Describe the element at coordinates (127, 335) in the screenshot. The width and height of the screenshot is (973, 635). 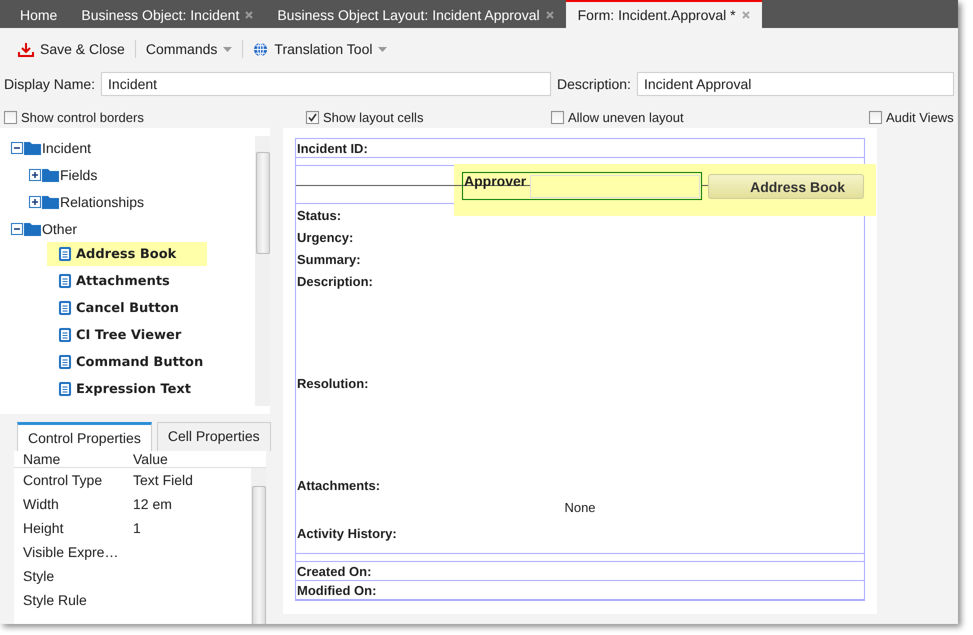
I see `tree-item: CI Tree Viewer` at that location.